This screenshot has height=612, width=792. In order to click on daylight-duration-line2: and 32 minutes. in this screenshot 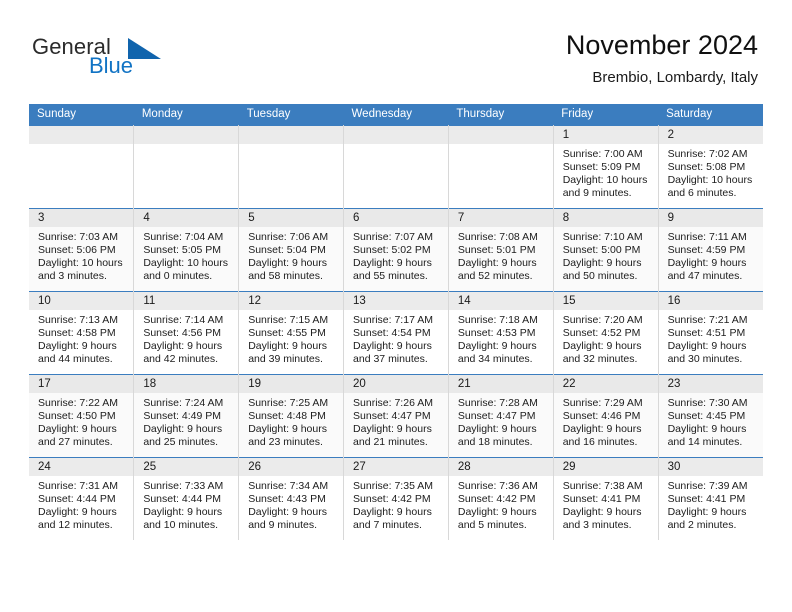, I will do `click(600, 359)`.